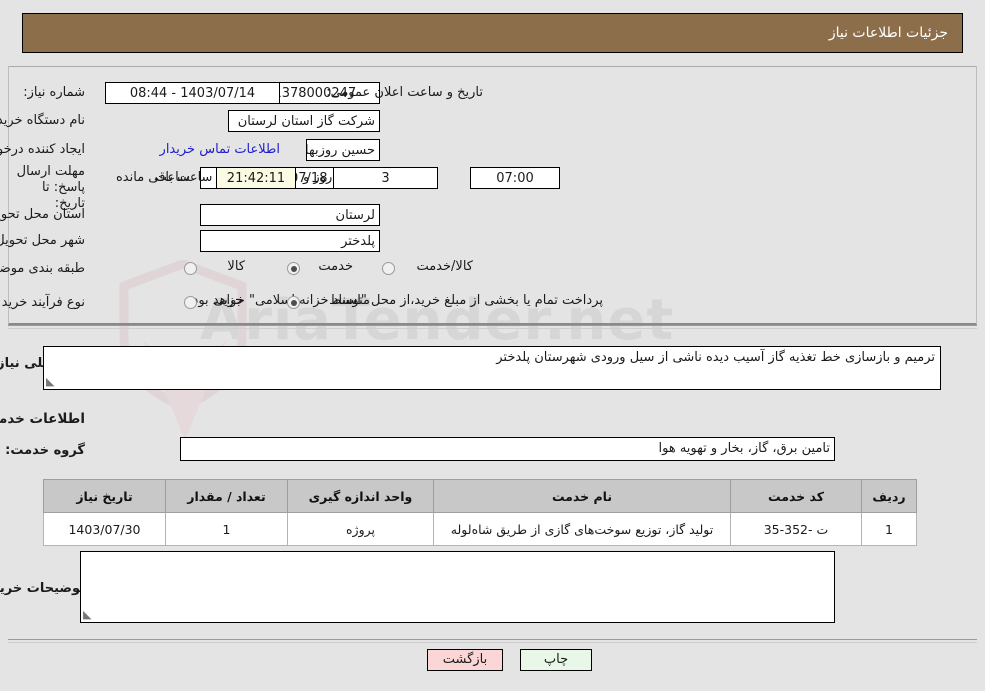 The width and height of the screenshot is (985, 691). Describe the element at coordinates (54, 92) in the screenshot. I see `need-number-label: شماره نیاز:` at that location.